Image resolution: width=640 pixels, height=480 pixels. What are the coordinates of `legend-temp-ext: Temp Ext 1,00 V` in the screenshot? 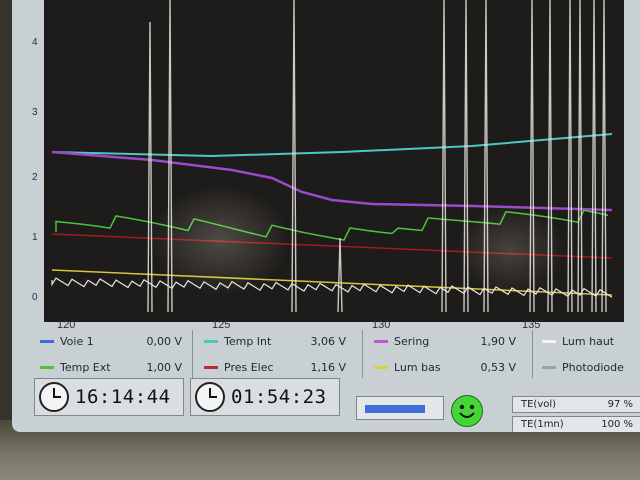 It's located at (111, 367).